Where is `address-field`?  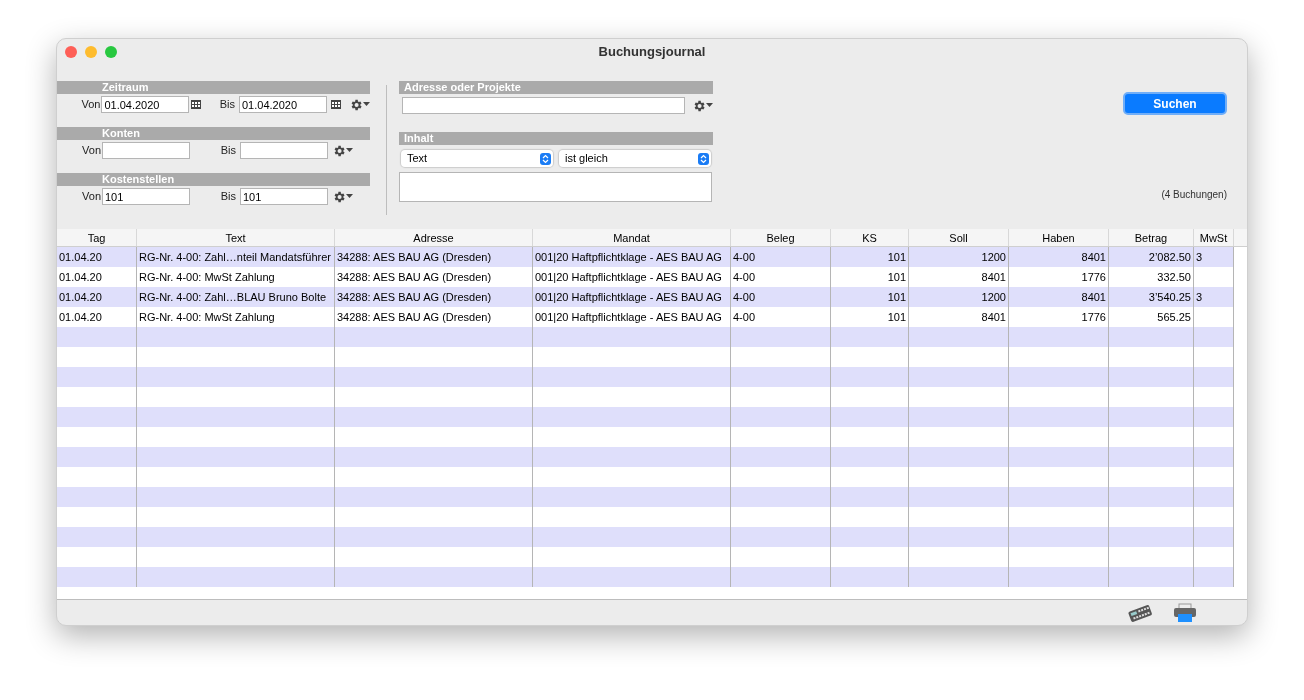
address-field is located at coordinates (543, 105).